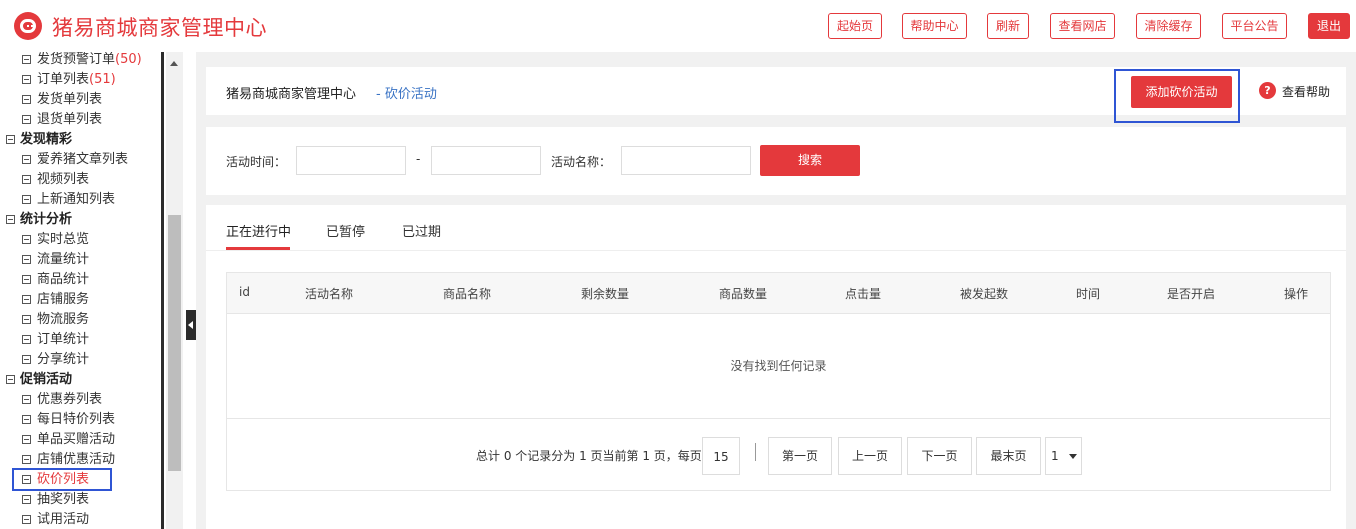 This screenshot has width=1356, height=529. What do you see at coordinates (1181, 92) in the screenshot?
I see `add-bargain-button: 添加砍价活动` at bounding box center [1181, 92].